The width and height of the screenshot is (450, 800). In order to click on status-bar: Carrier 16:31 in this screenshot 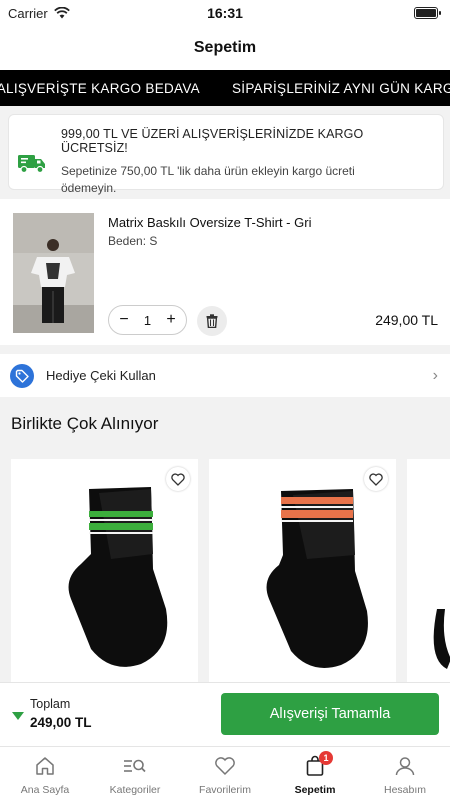, I will do `click(225, 13)`.